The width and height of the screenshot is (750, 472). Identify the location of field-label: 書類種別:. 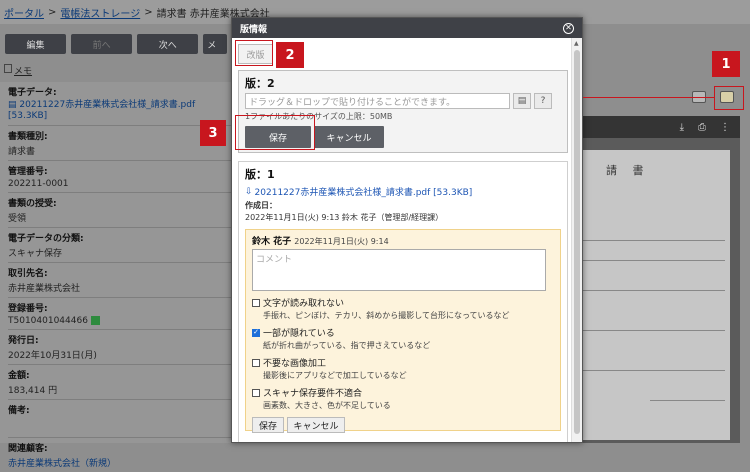
(28, 137).